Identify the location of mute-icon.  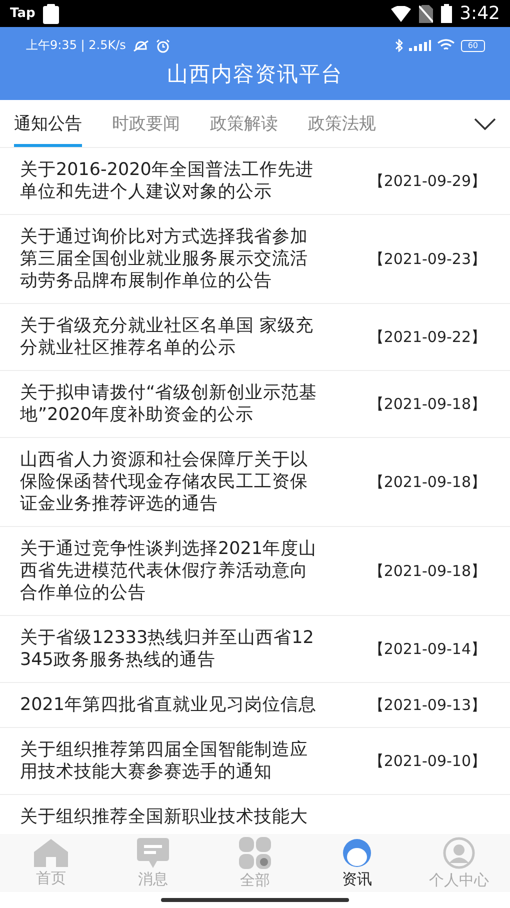
(141, 45).